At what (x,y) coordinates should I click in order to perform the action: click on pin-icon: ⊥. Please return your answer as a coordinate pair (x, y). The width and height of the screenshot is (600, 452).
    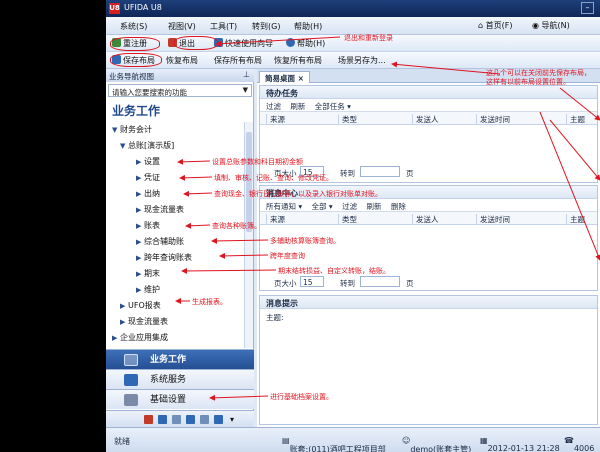
    Looking at the image, I should click on (246, 74).